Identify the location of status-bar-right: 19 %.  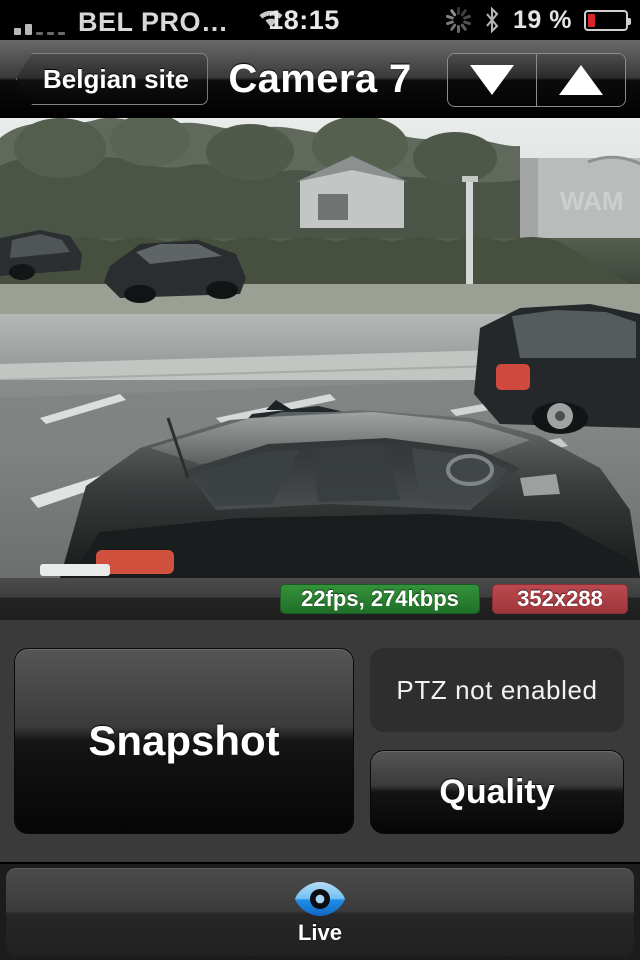
(538, 20).